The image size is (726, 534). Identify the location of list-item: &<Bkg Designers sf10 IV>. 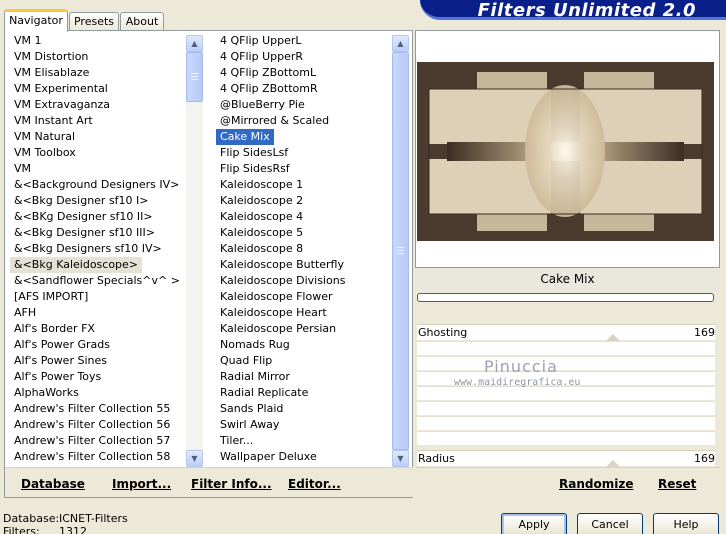
(98, 249).